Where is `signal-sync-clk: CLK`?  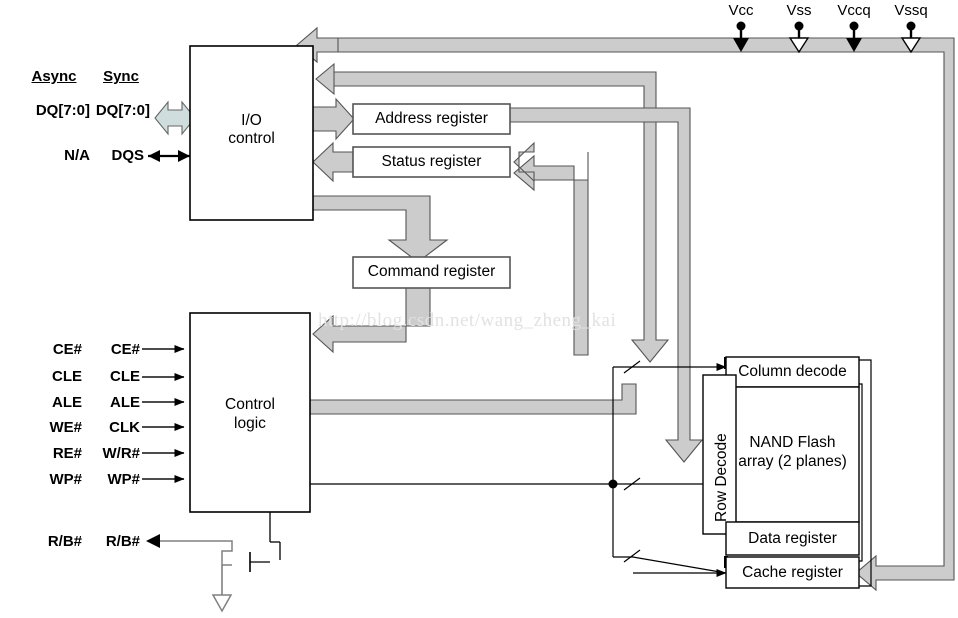 signal-sync-clk: CLK is located at coordinates (124, 427).